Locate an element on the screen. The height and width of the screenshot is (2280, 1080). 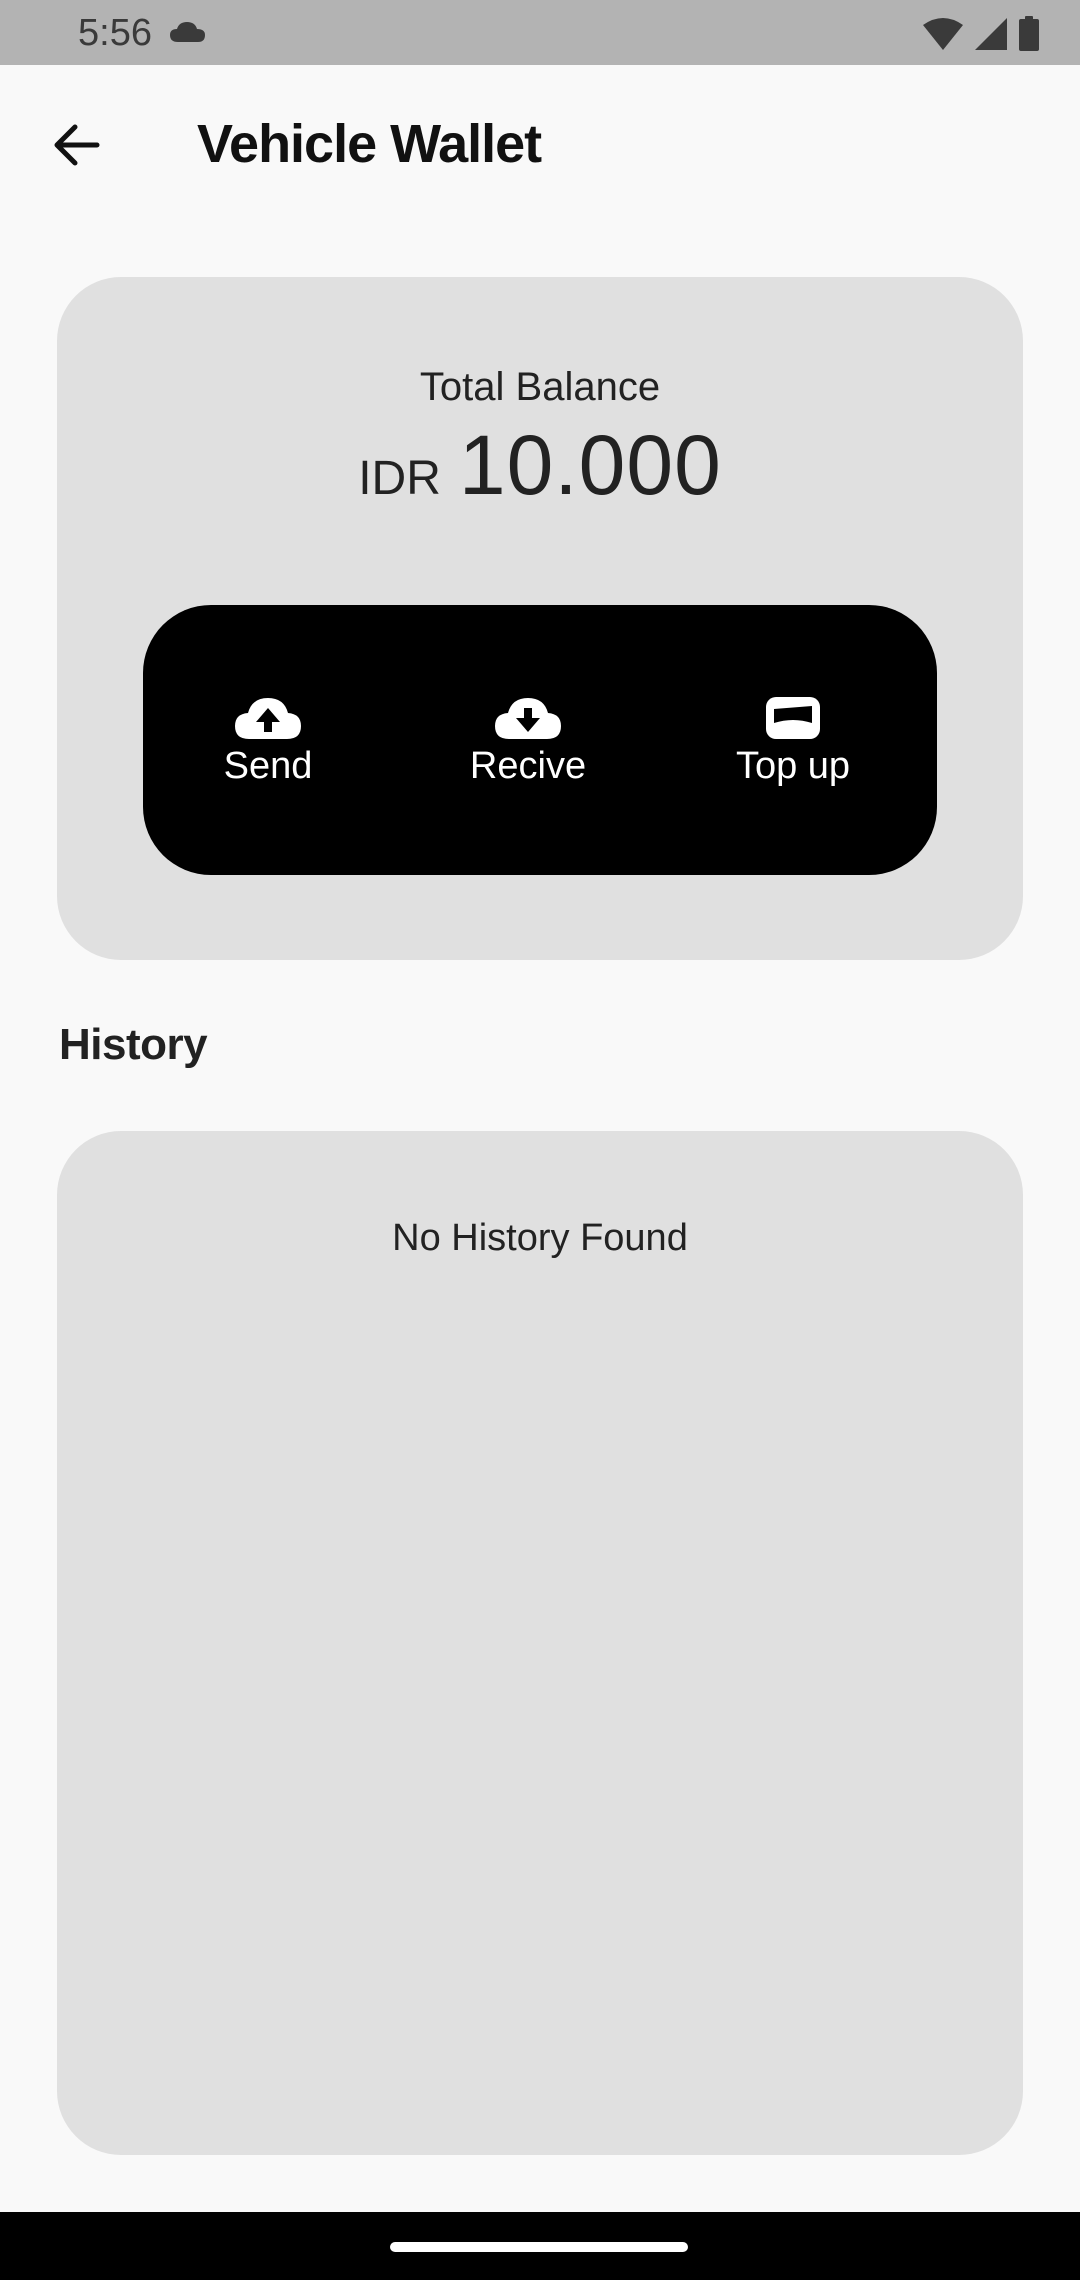
action-panel: Send Recive Top up is located at coordinates (540, 740).